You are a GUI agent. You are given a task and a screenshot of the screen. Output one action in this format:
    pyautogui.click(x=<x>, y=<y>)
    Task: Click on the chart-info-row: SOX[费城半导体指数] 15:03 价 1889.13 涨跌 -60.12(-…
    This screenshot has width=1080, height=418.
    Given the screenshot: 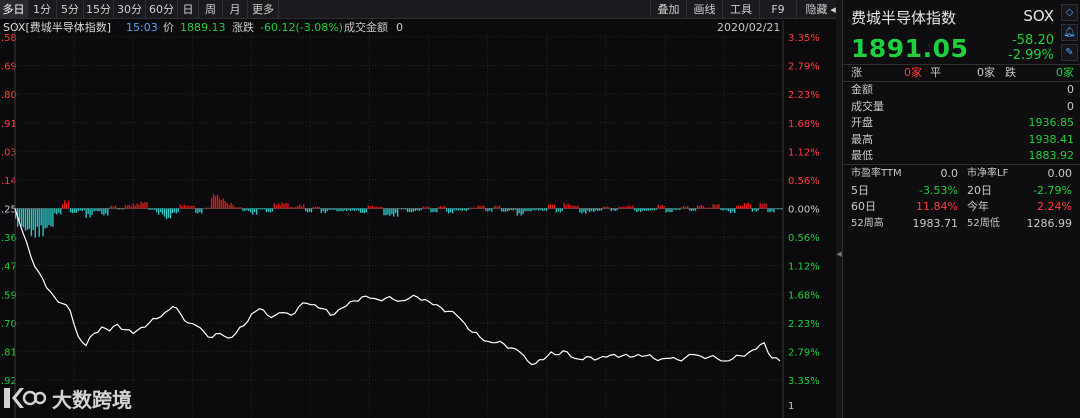 What is the action you would take?
    pyautogui.click(x=418, y=28)
    